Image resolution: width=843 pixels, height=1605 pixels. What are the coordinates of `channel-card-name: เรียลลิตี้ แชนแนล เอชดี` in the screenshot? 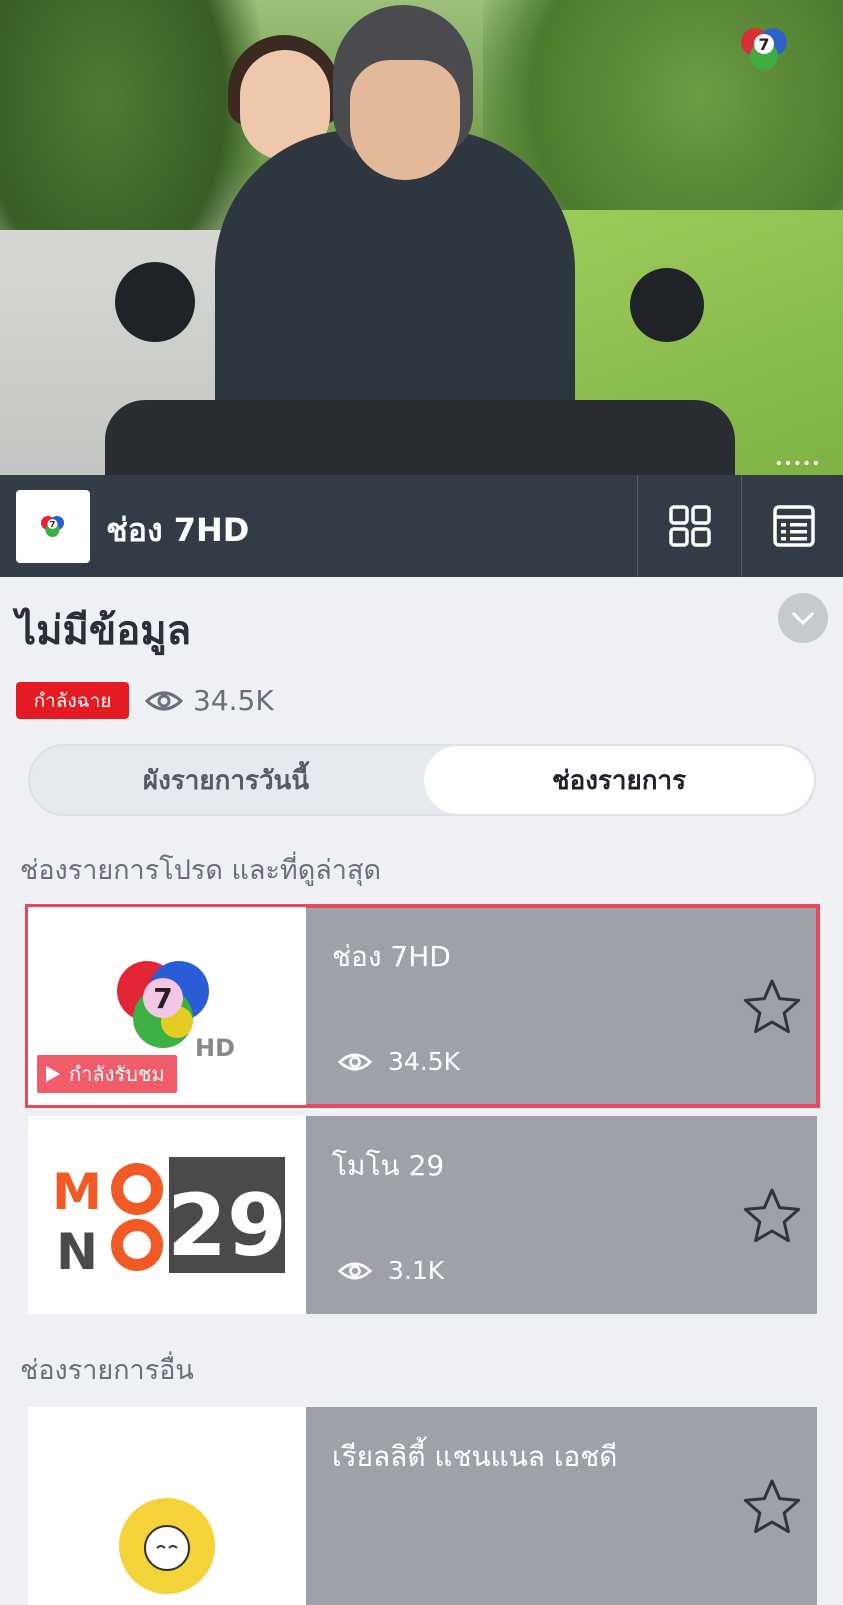 It's located at (475, 1456).